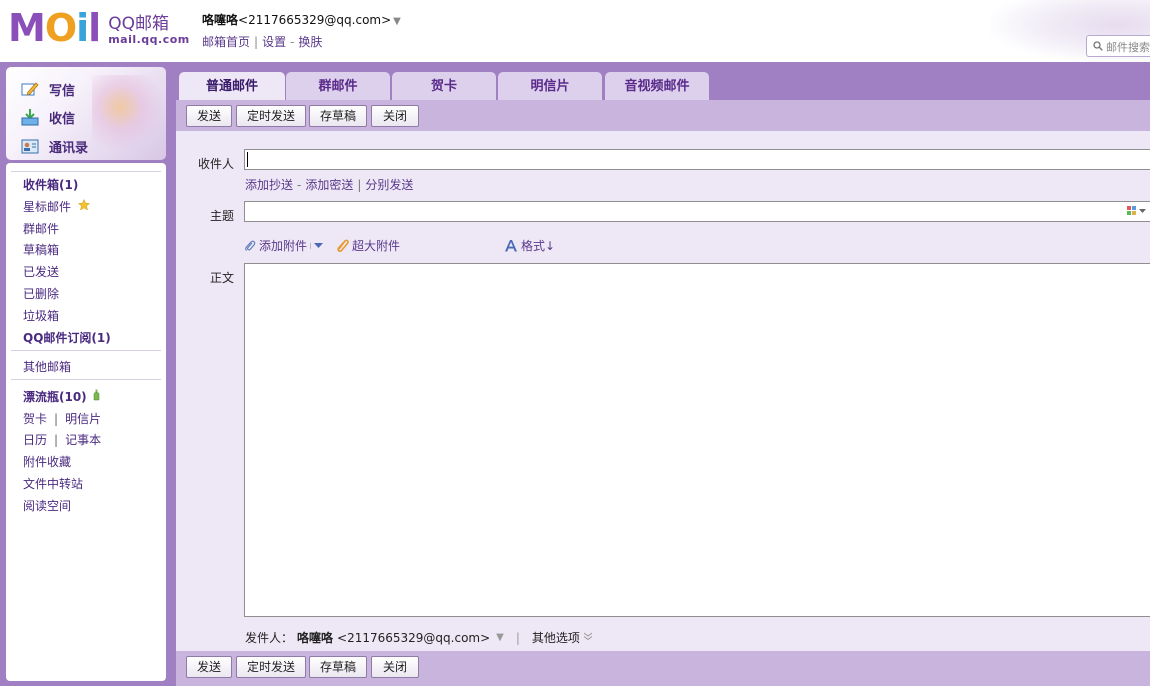  Describe the element at coordinates (663, 115) in the screenshot. I see `top-toolbar: 发送 定时发送 存草稿 关闭` at that location.